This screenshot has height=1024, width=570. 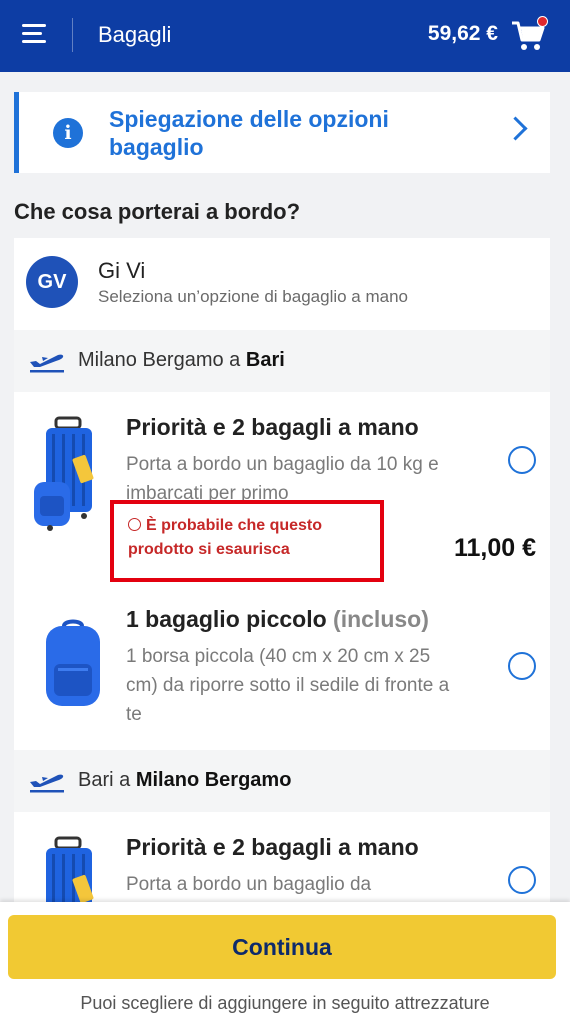 What do you see at coordinates (181, 360) in the screenshot?
I see `flight-route: Milano Bergamo a Bari` at bounding box center [181, 360].